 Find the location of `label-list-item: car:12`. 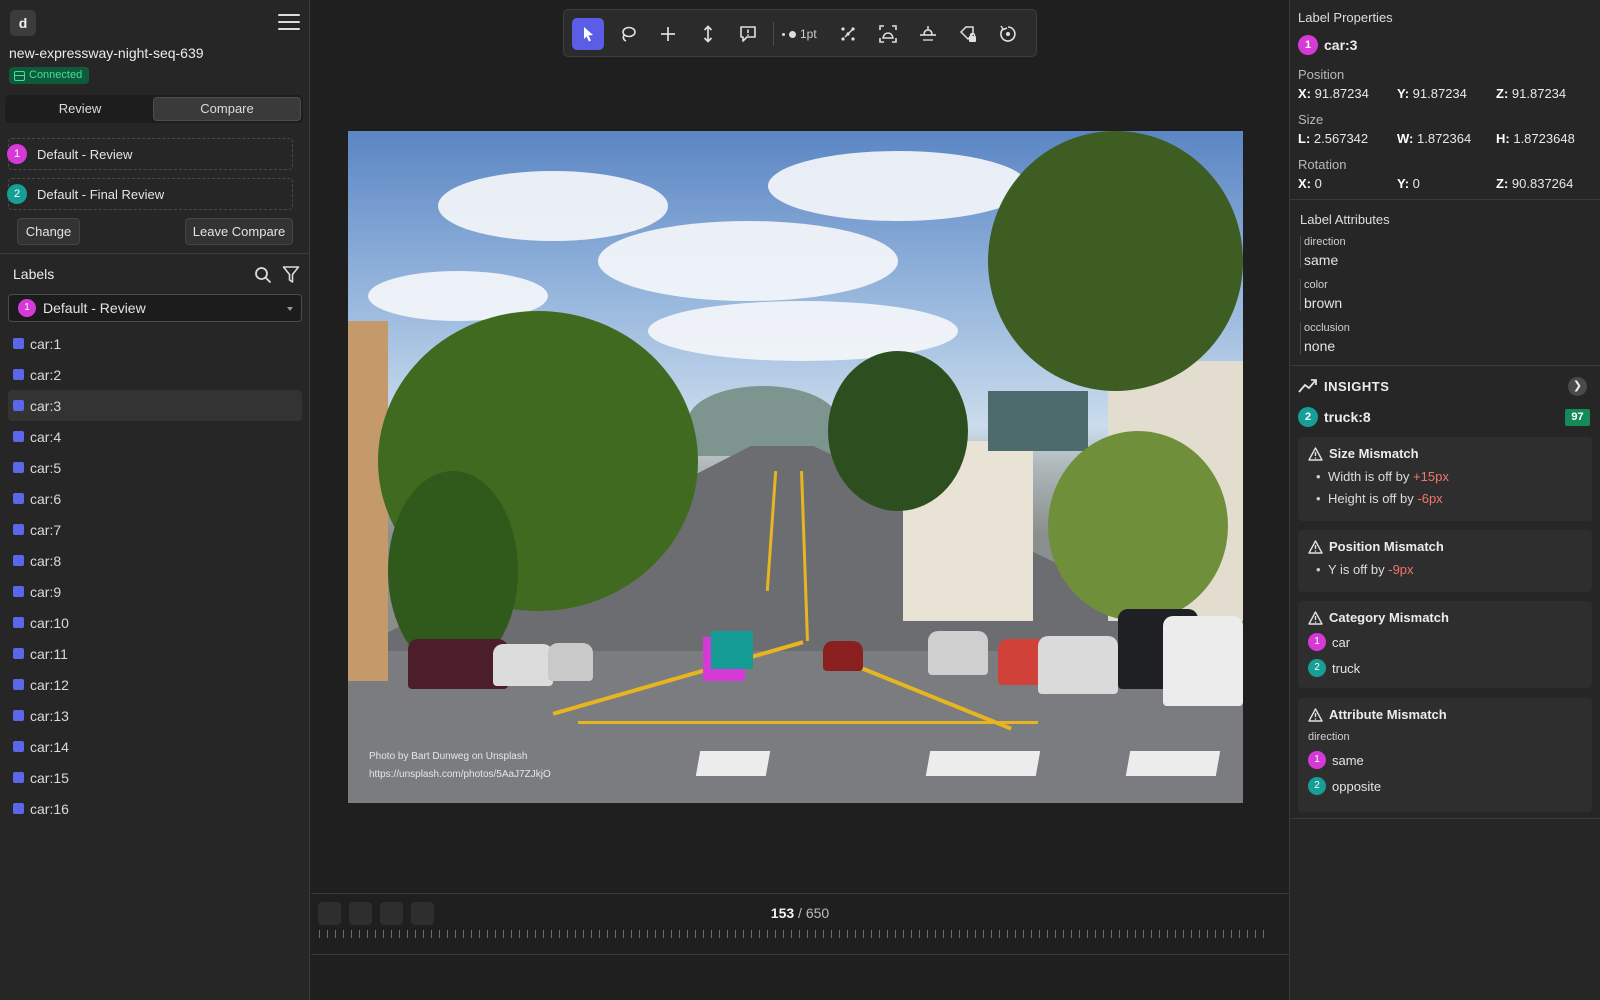

label-list-item: car:12 is located at coordinates (155, 684).